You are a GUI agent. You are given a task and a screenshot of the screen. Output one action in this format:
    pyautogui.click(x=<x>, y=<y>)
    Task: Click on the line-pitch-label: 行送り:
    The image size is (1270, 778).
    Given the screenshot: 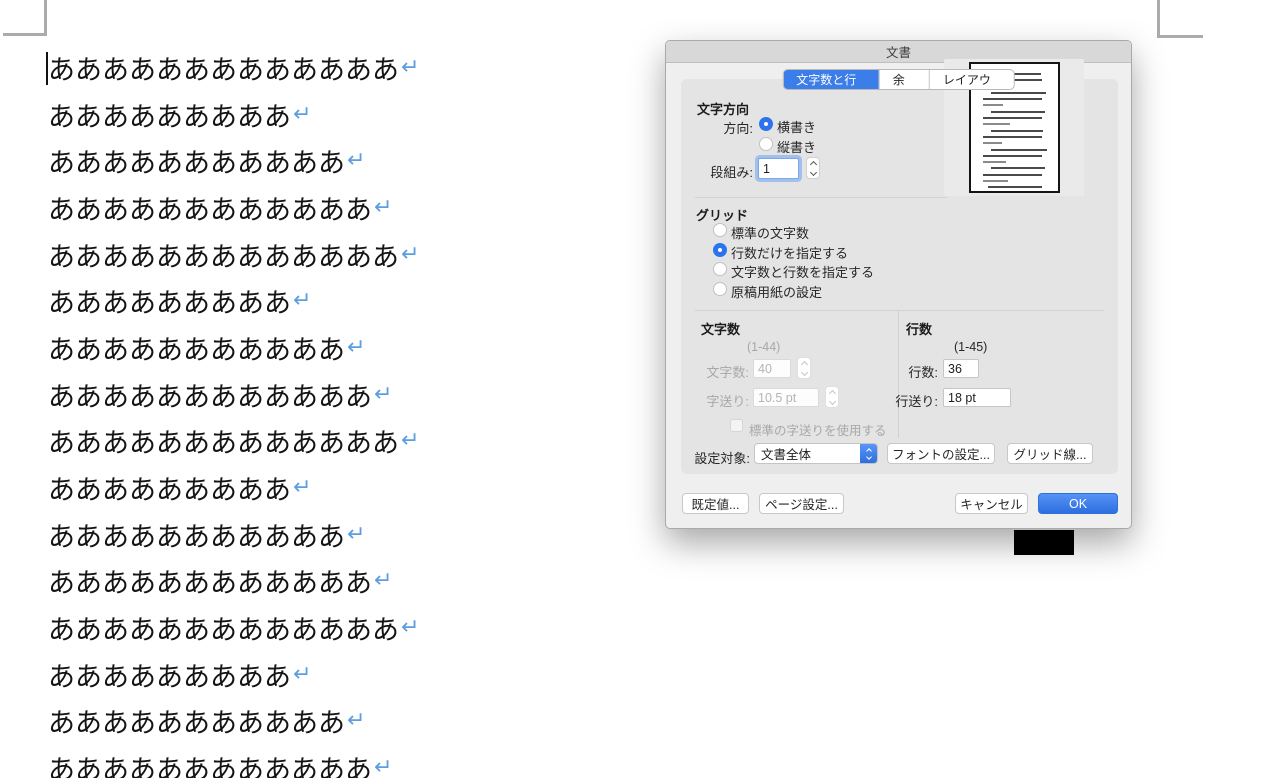 What is the action you would take?
    pyautogui.click(x=916, y=401)
    